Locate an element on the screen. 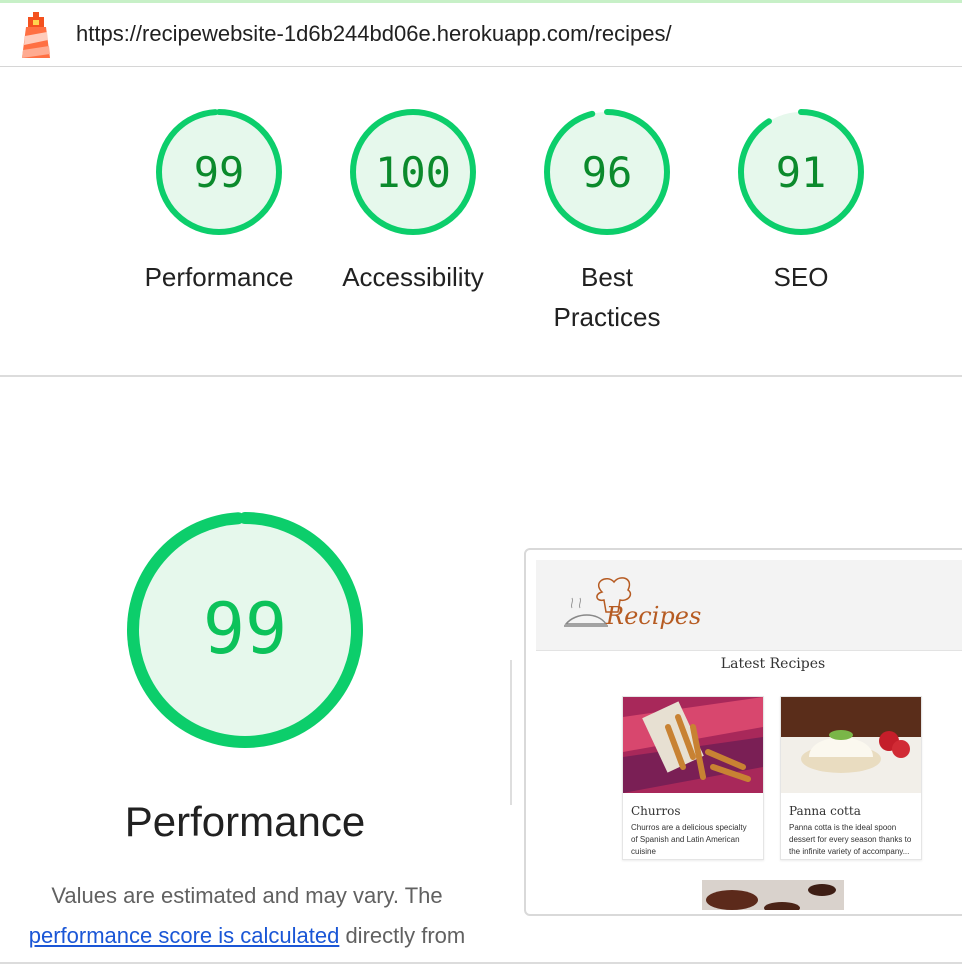  gauge-score: 99 is located at coordinates (219, 172).